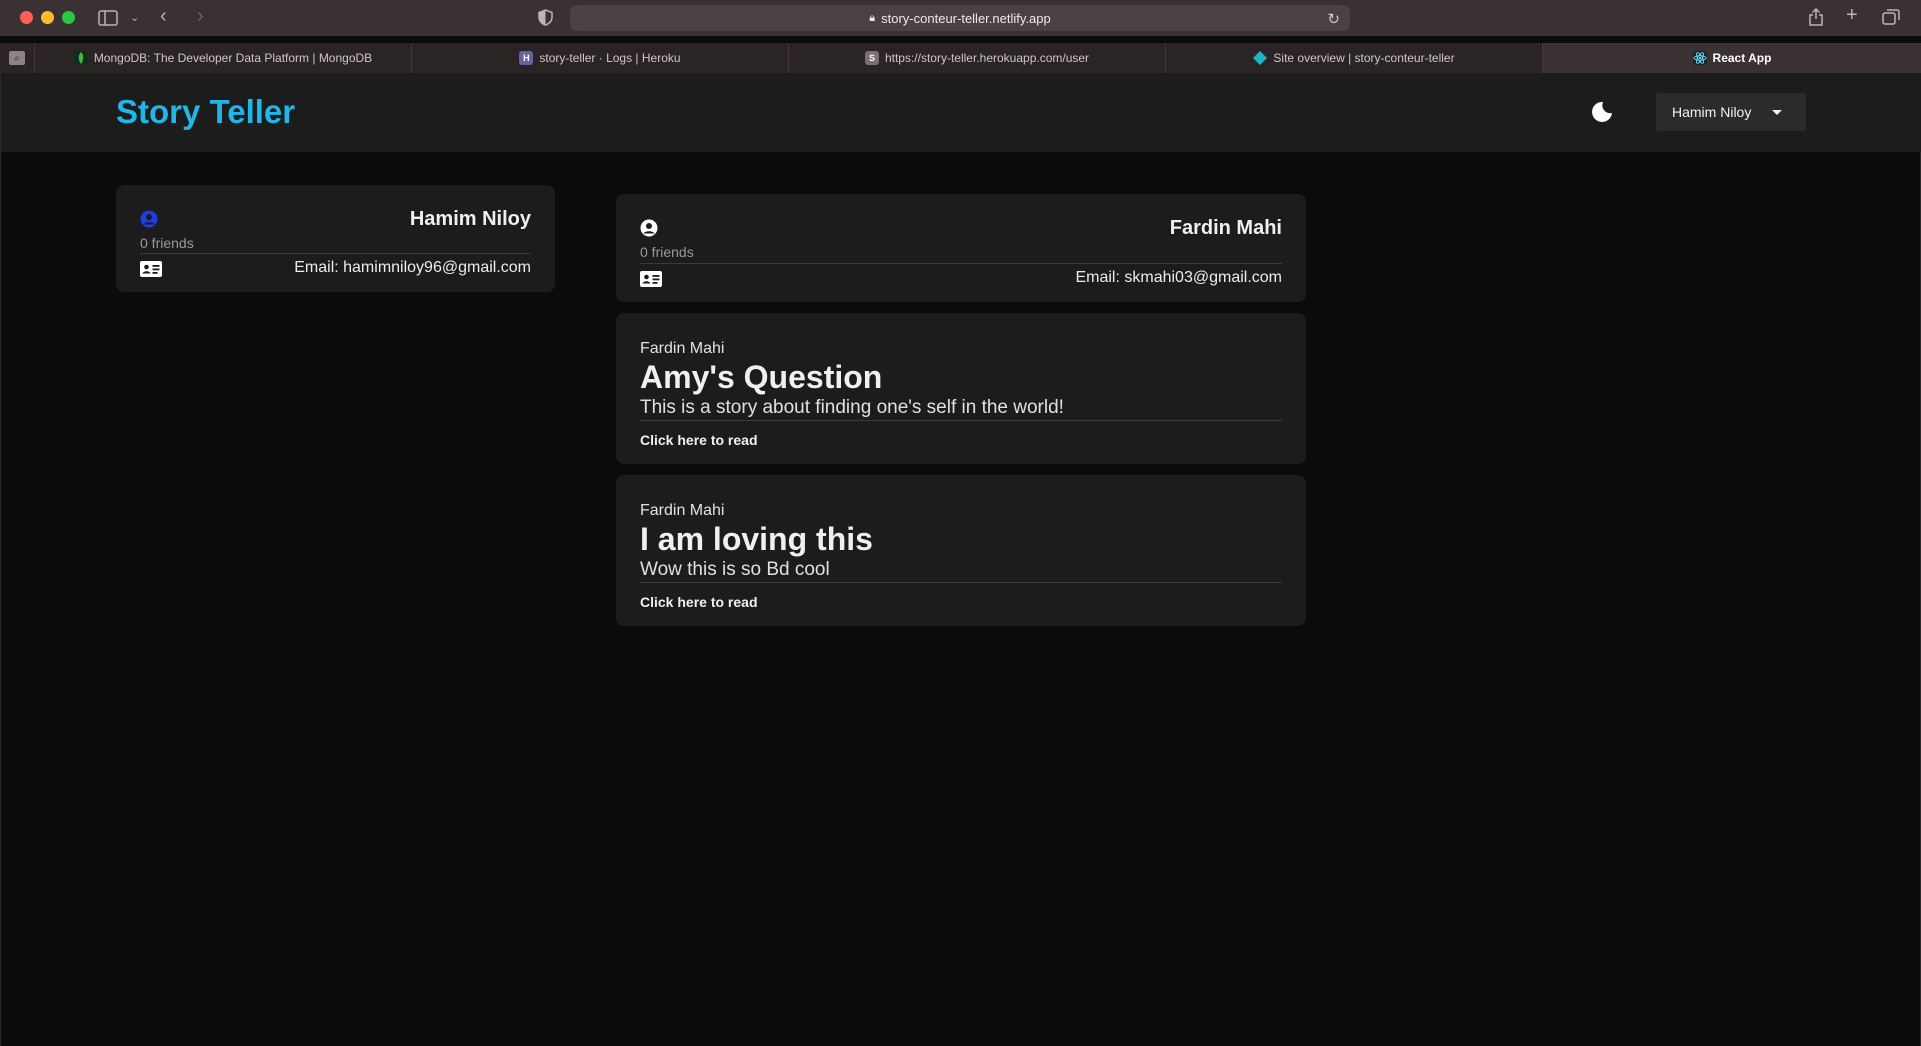 The width and height of the screenshot is (1921, 1046). I want to click on tab-label: https://story-teller.herokuapp.com/user, so click(987, 58).